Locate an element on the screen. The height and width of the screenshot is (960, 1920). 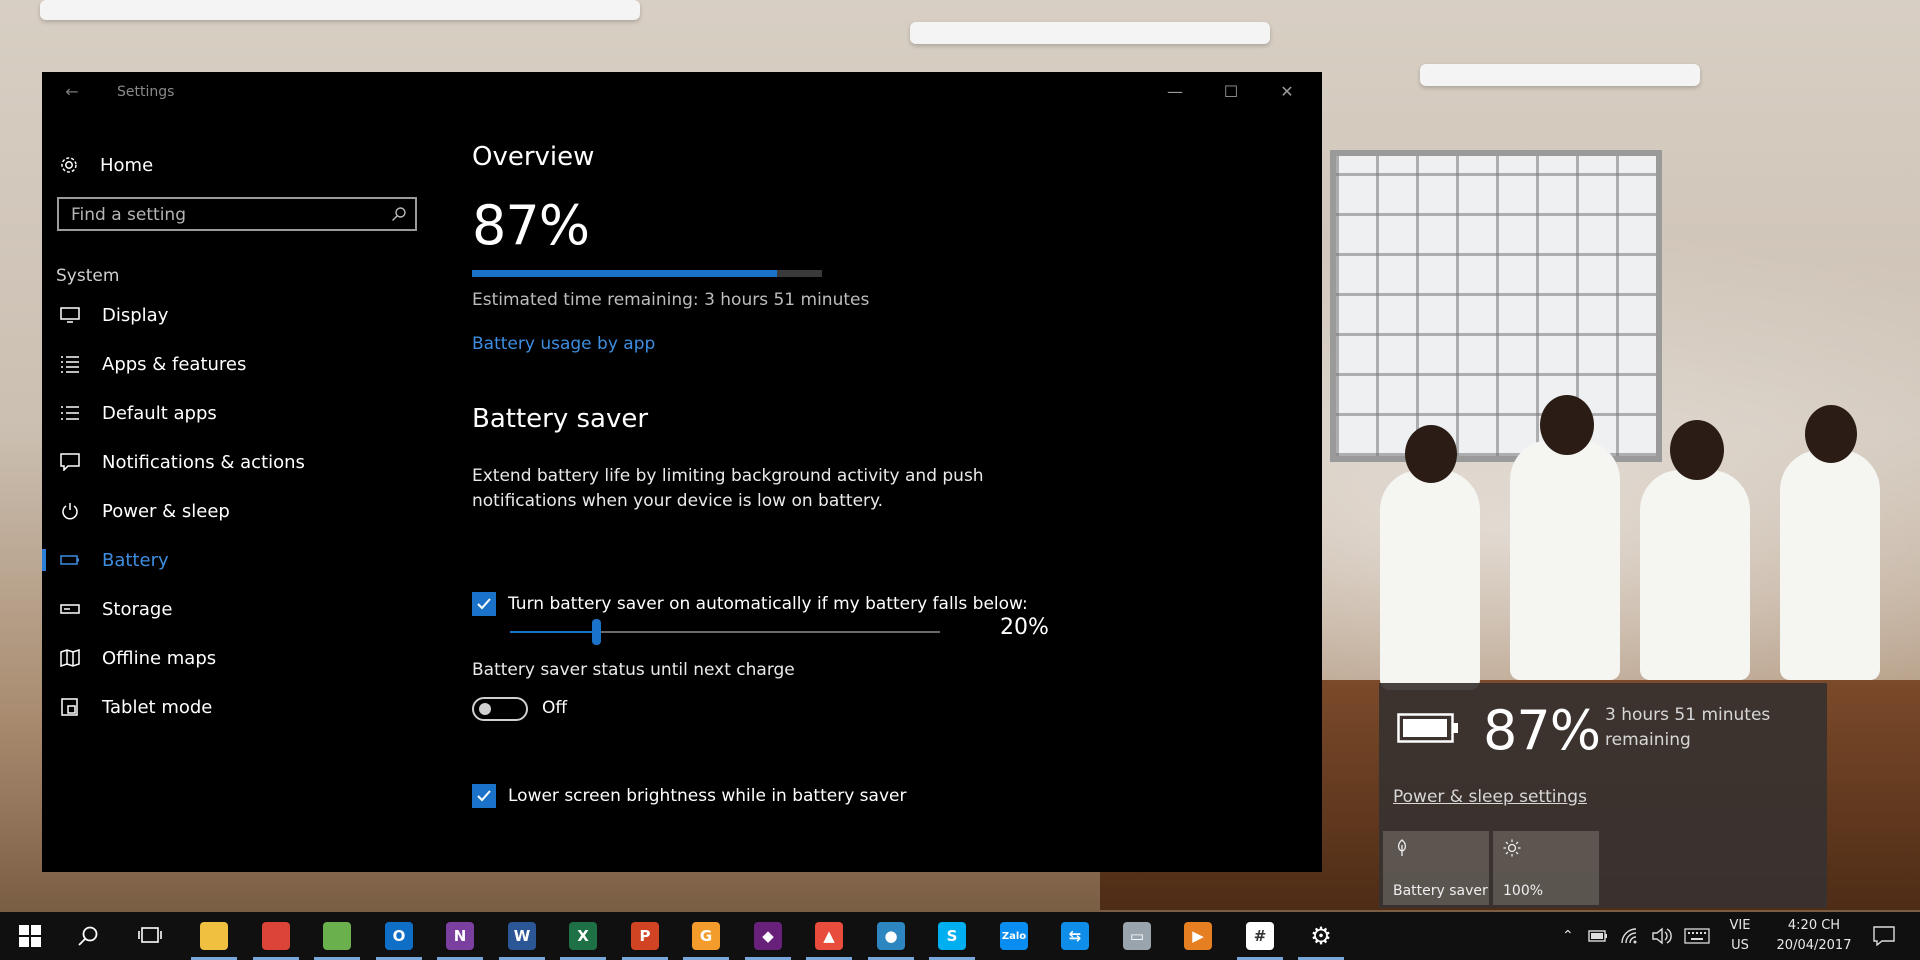
word-icon: W is located at coordinates (522, 936).